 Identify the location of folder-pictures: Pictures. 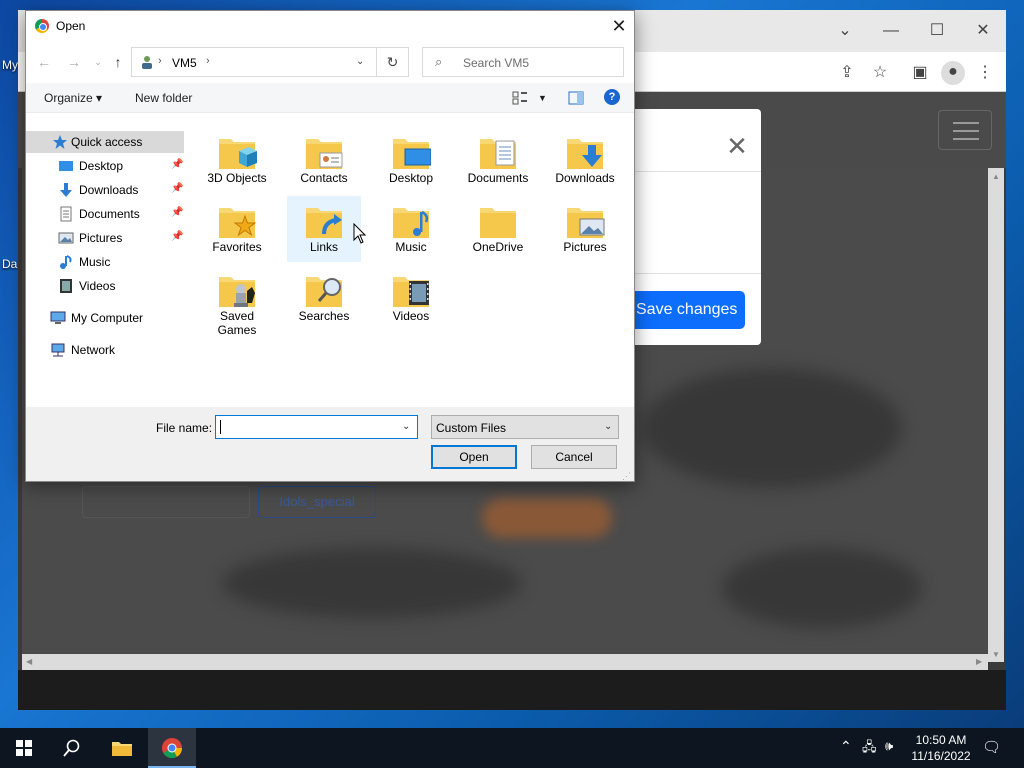
(585, 229).